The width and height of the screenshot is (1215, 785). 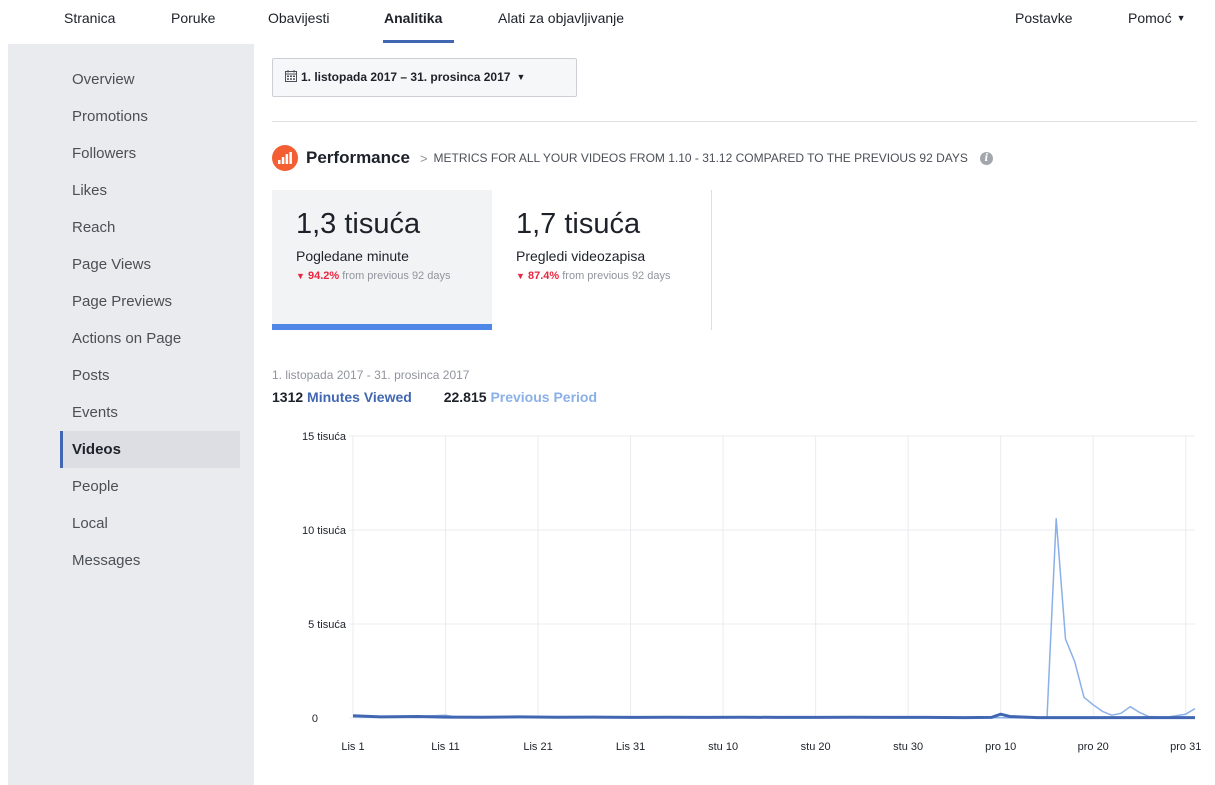 What do you see at coordinates (150, 486) in the screenshot?
I see `sidebar-item-people: People` at bounding box center [150, 486].